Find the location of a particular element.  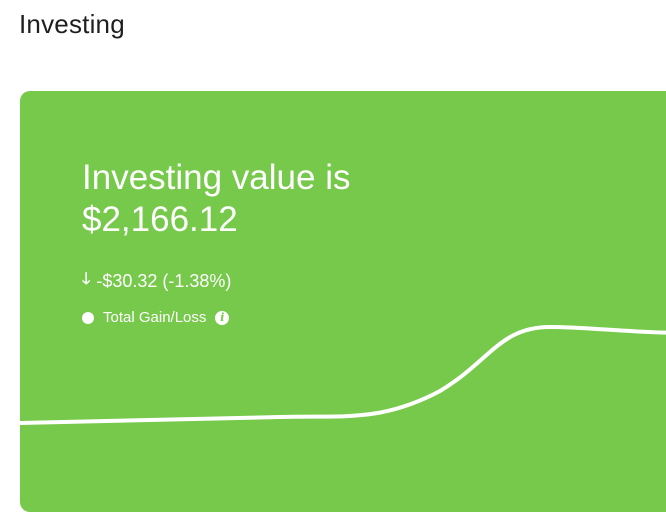

page-title: Investing is located at coordinates (72, 24).